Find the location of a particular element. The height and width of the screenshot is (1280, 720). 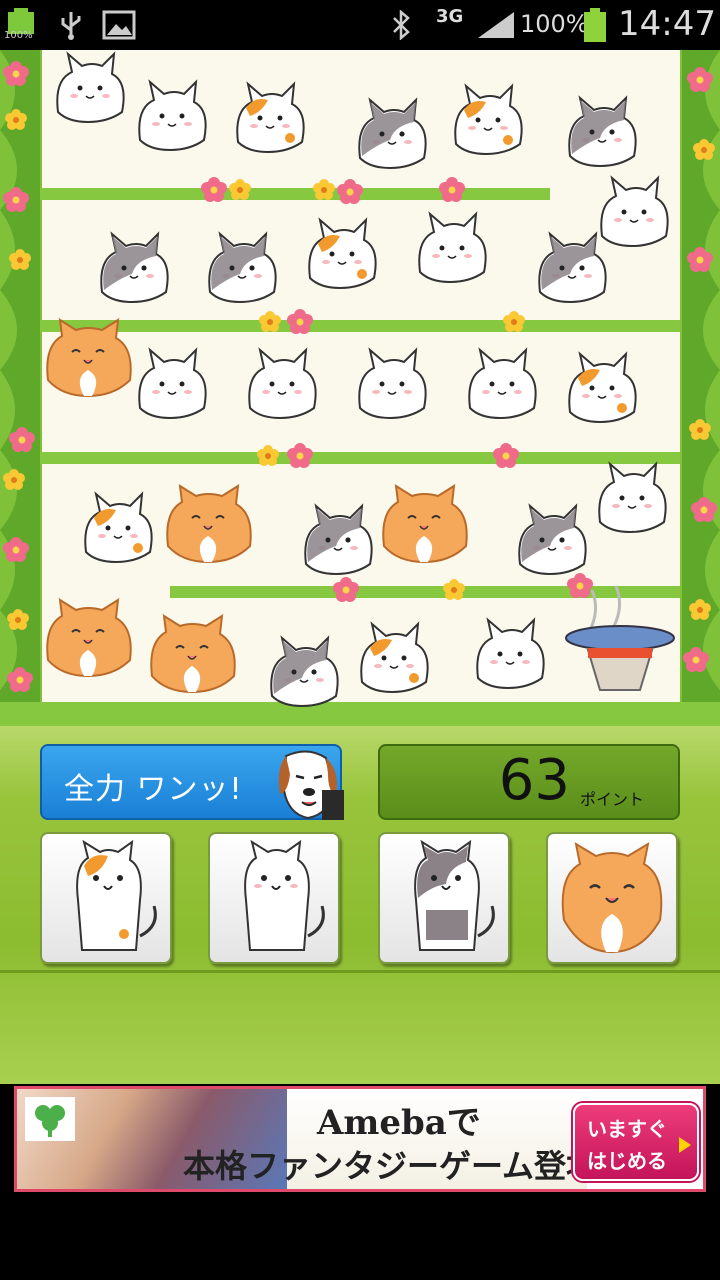

dog-icon is located at coordinates (311, 785).